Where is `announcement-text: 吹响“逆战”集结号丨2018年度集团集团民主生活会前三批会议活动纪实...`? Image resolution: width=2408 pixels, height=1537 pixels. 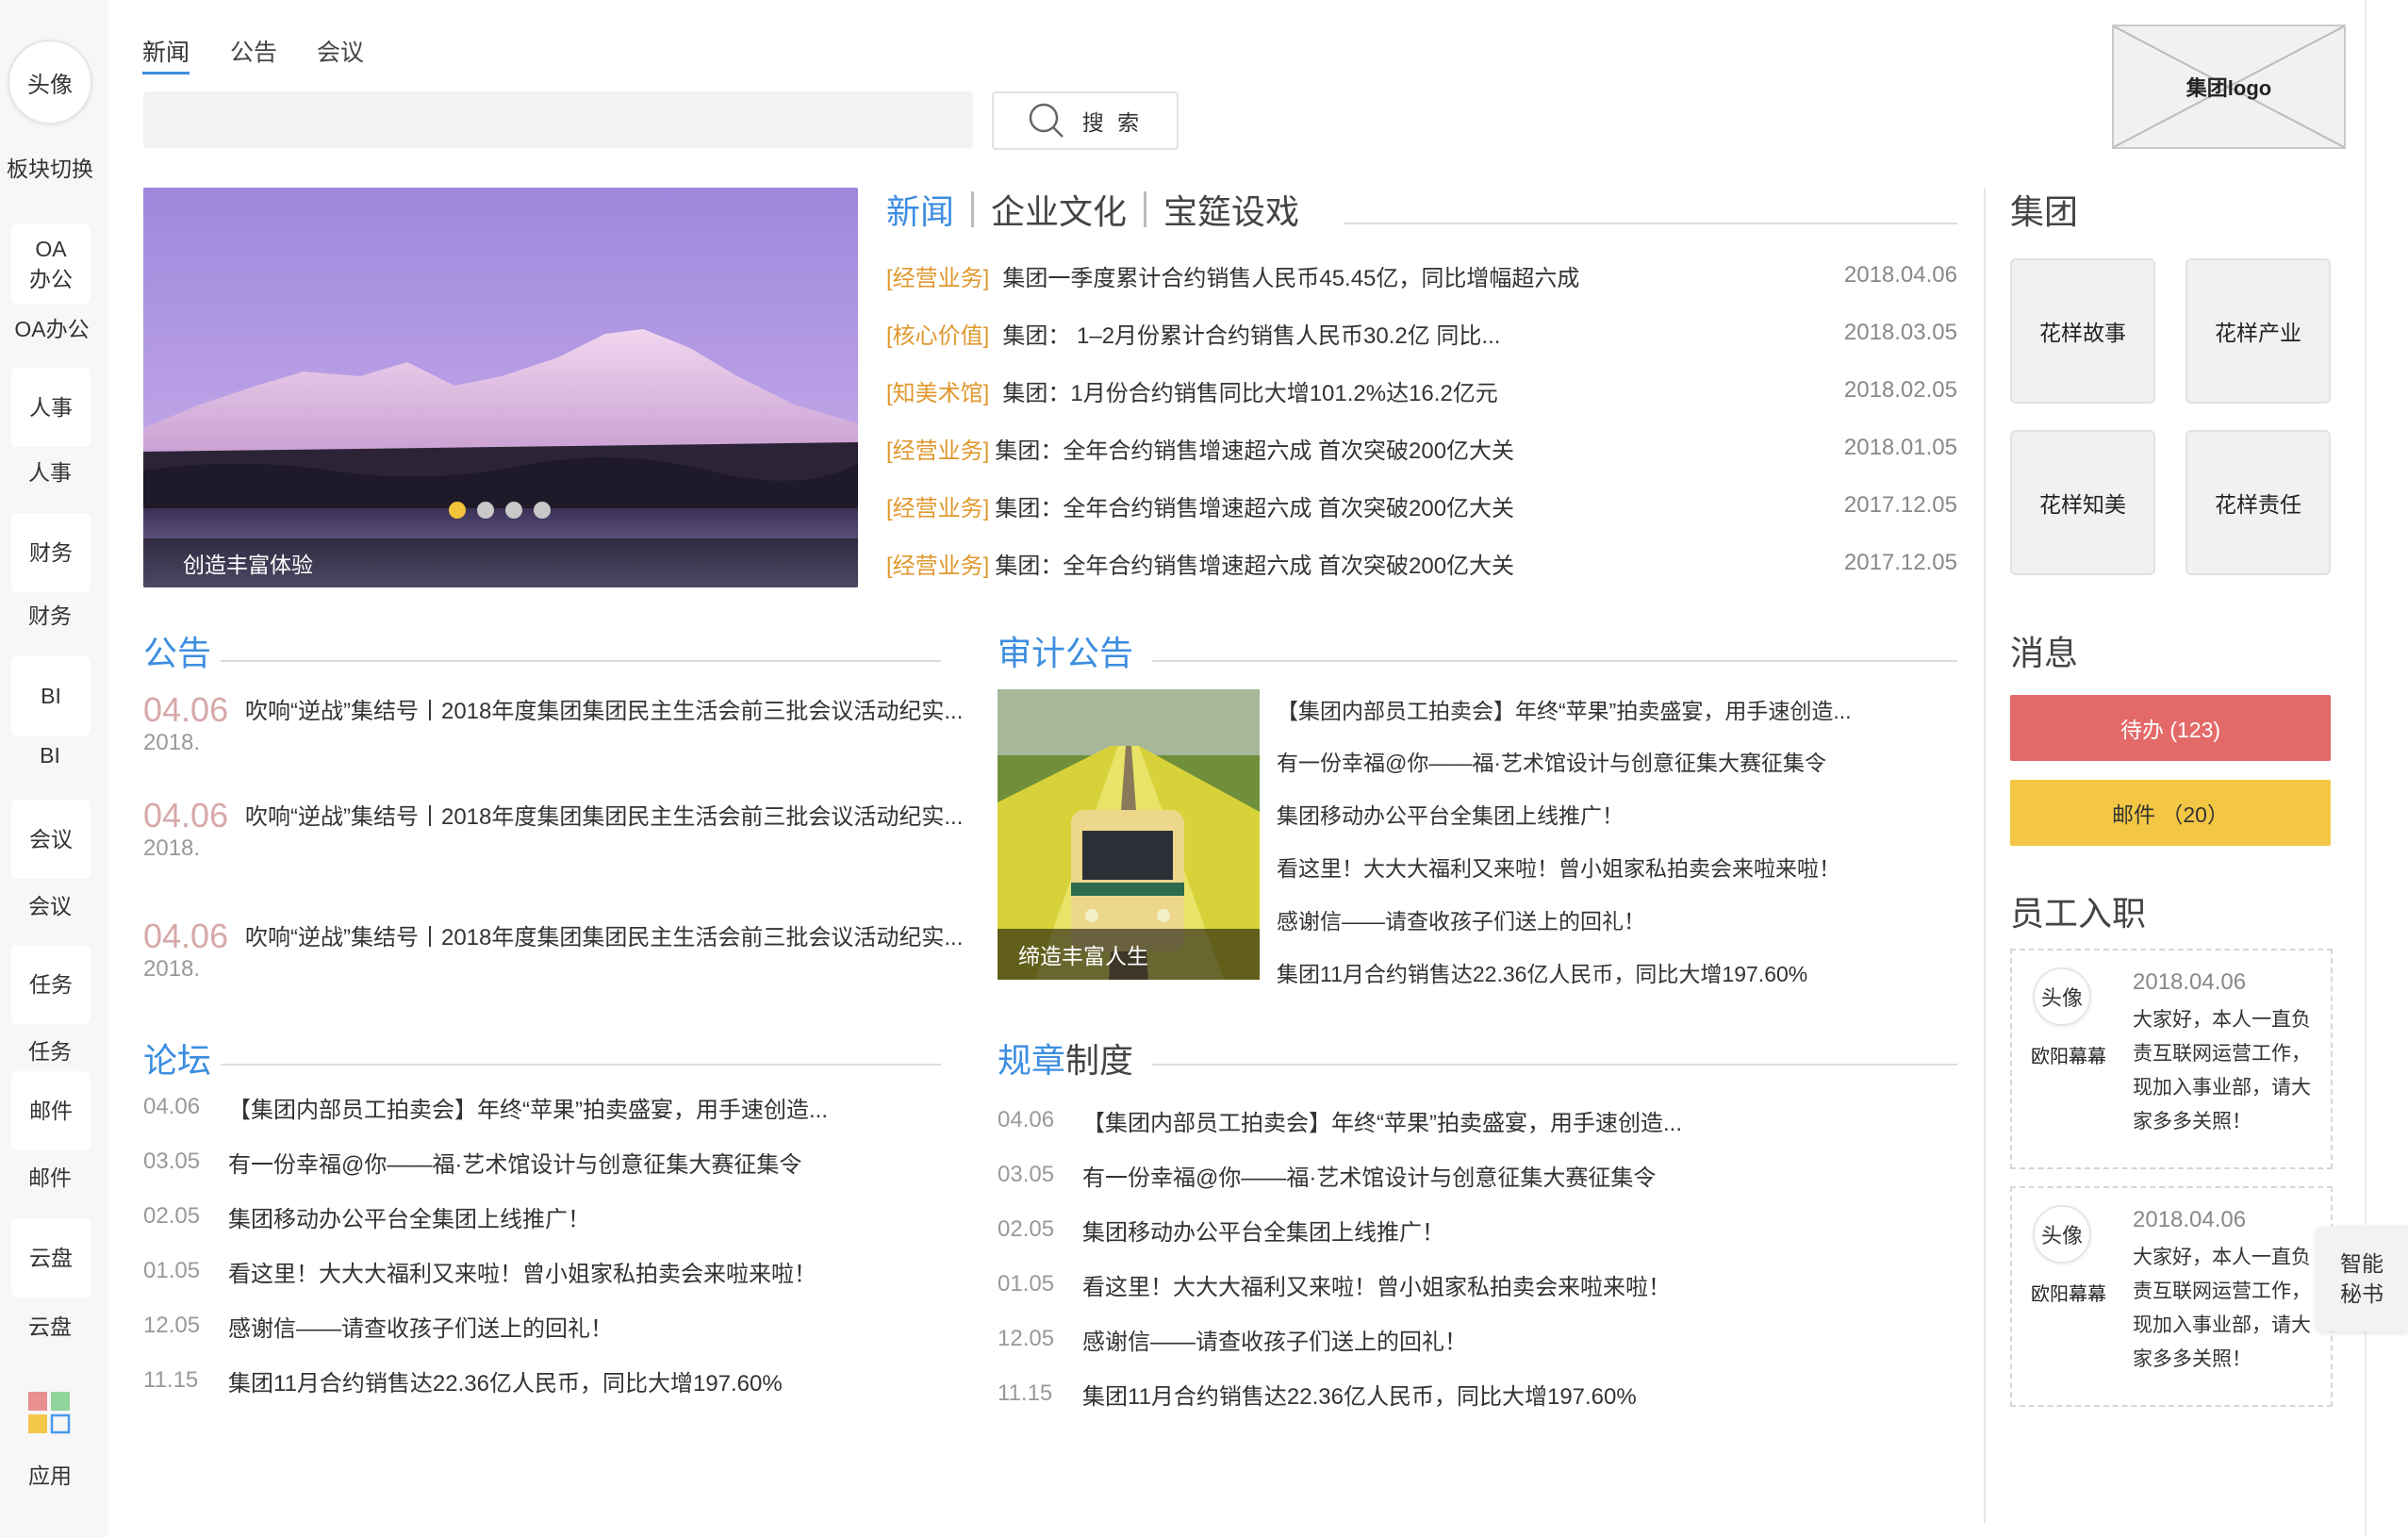
announcement-text: 吹响“逆战”集结号丨2018年度集团集团民主生活会前三批会议活动纪实... is located at coordinates (604, 937).